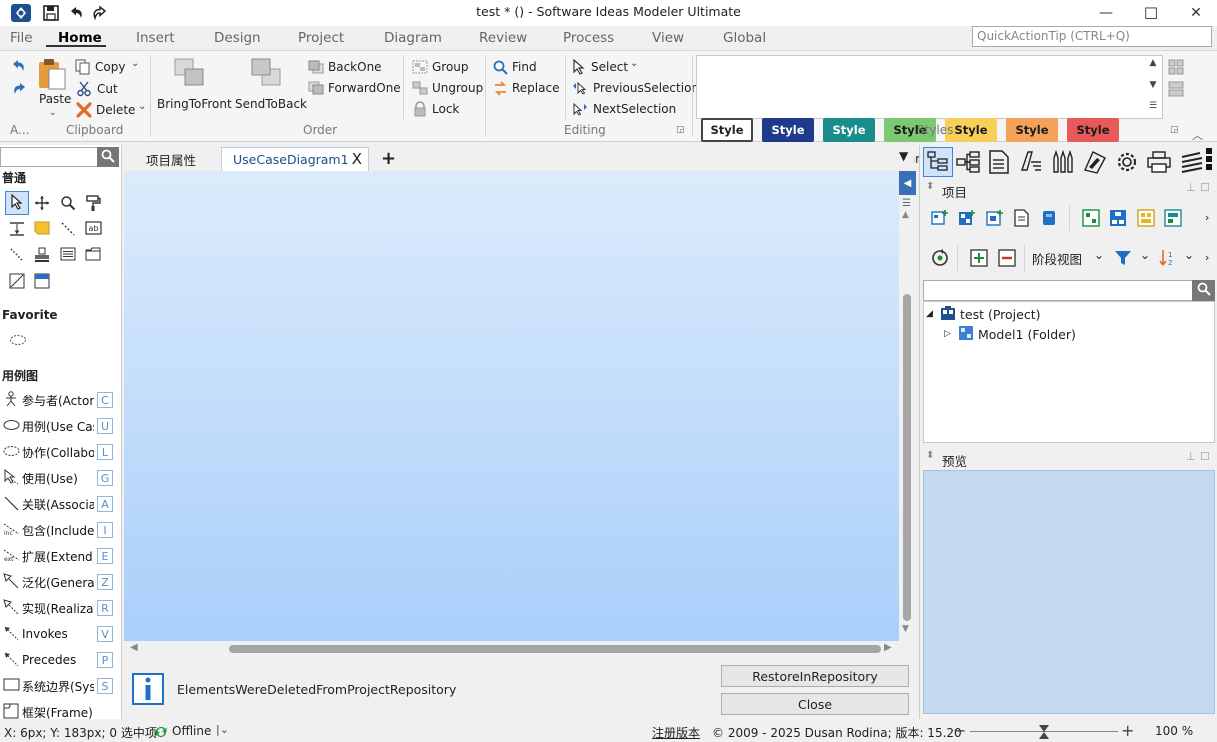  Describe the element at coordinates (18, 341) in the screenshot. I see `favorite-ellipse-tool` at that location.